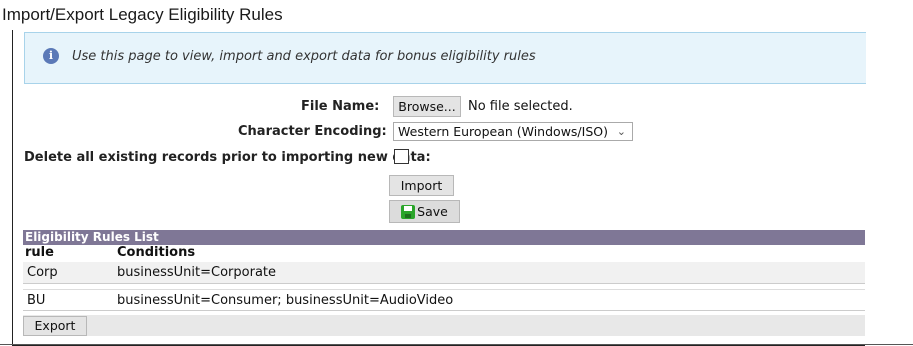 The image size is (913, 346). What do you see at coordinates (156, 252) in the screenshot?
I see `column-header-conditions: Conditions` at bounding box center [156, 252].